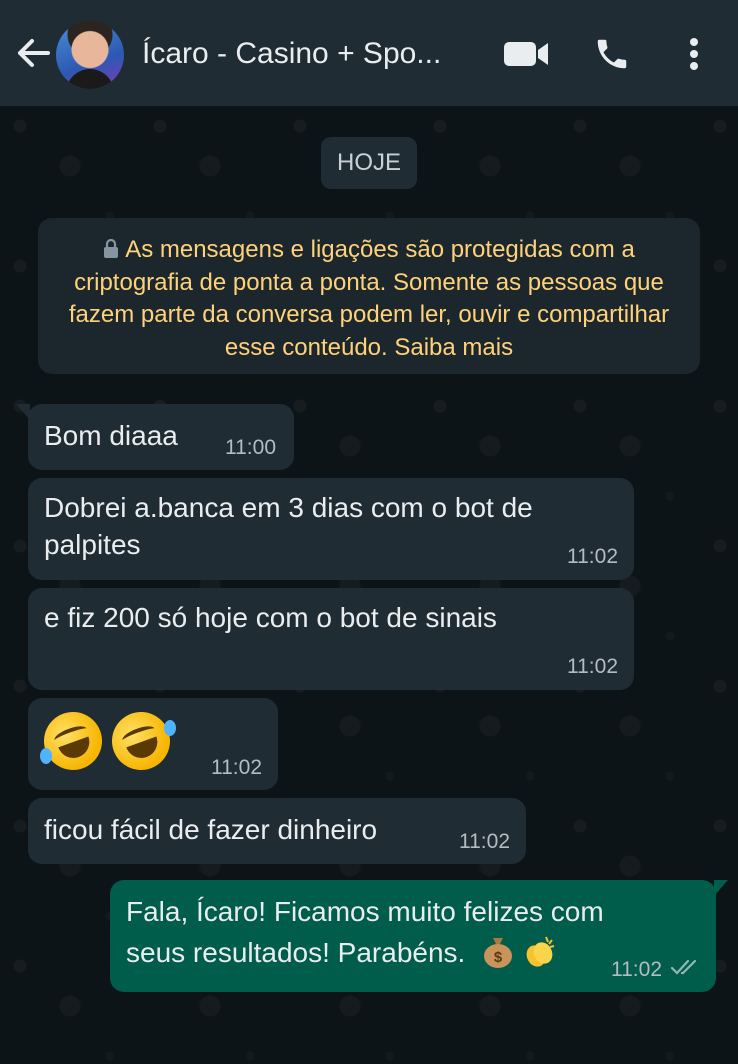 Image resolution: width=738 pixels, height=1064 pixels. Describe the element at coordinates (365, 911) in the screenshot. I see `message-text-line1: Fala, Ícaro! Ficamos muito felizes com` at that location.